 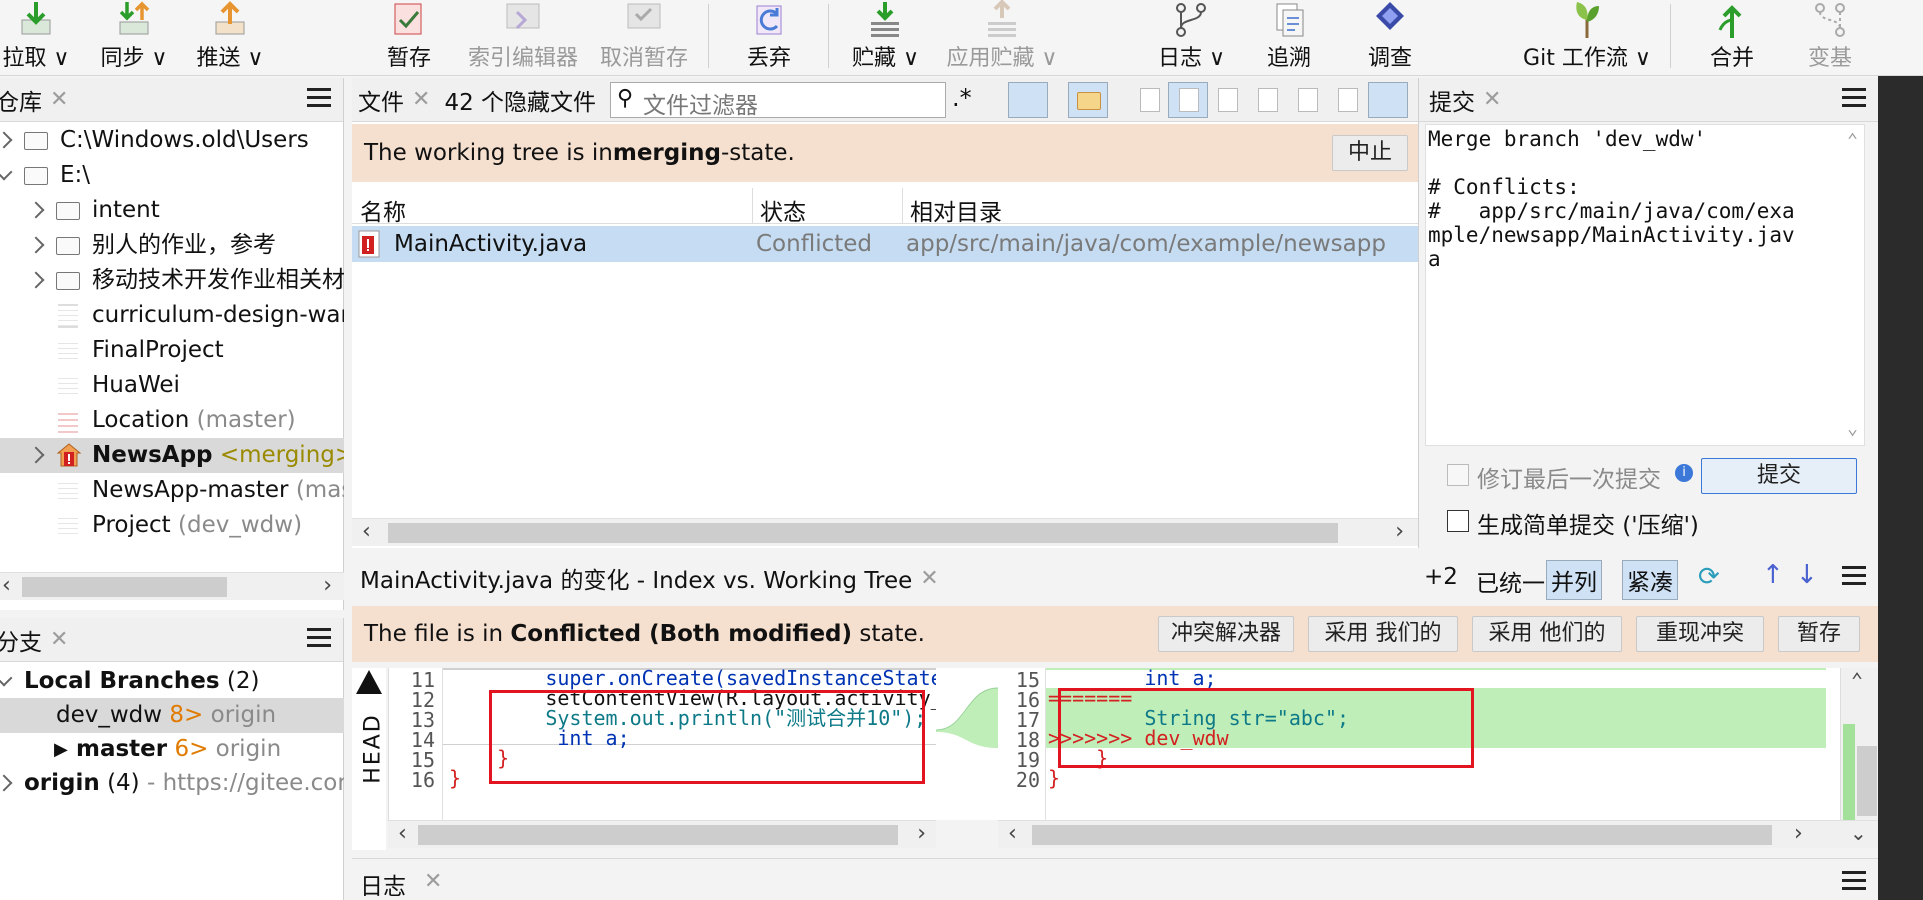 What do you see at coordinates (172, 490) in the screenshot?
I see `repo-item: NewsApp-master (master)` at bounding box center [172, 490].